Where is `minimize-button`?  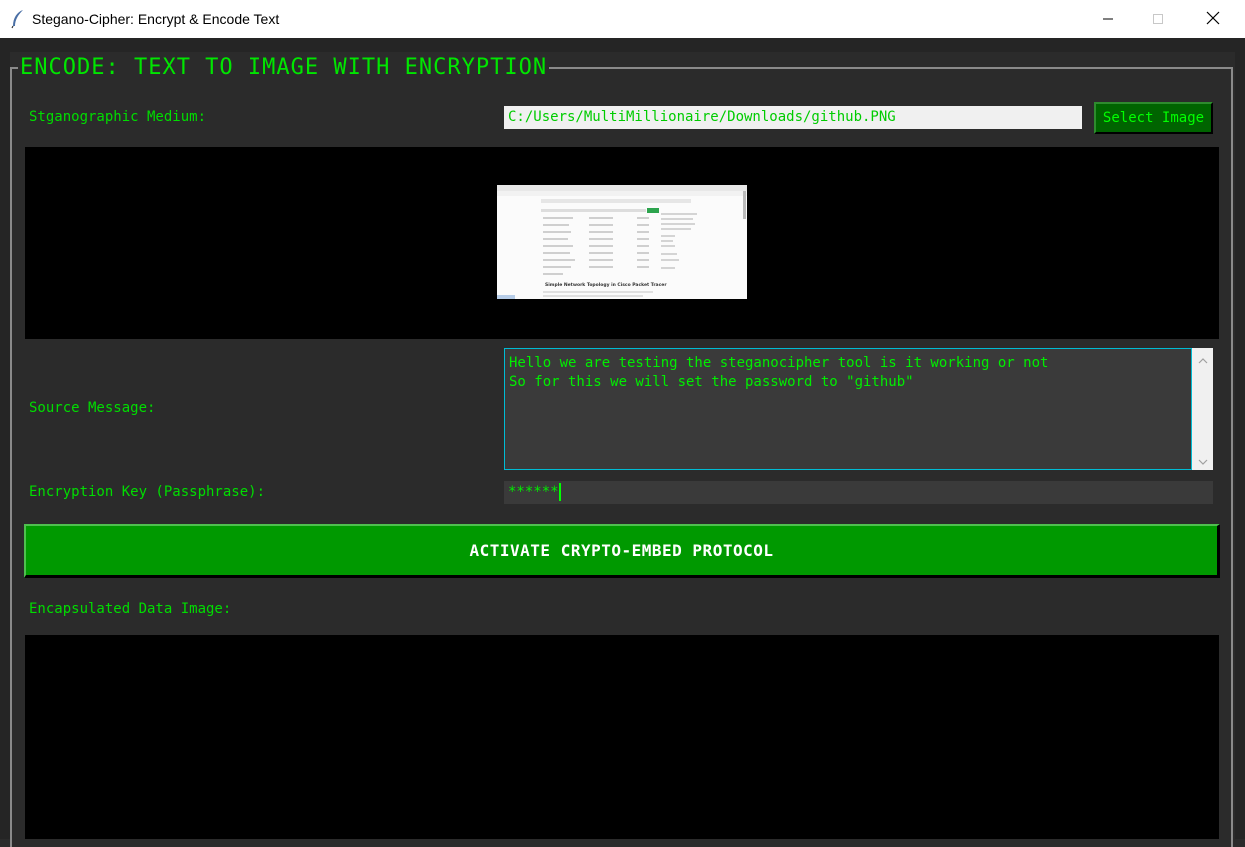
minimize-button is located at coordinates (1108, 19).